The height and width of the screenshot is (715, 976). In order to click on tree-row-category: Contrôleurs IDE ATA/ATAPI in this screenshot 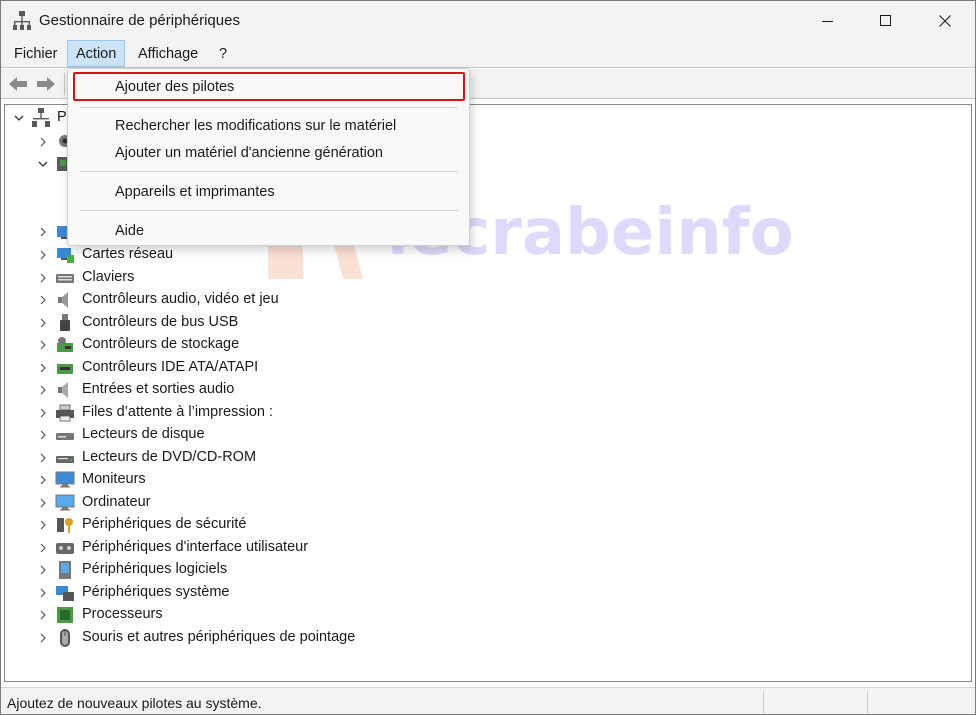, I will do `click(488, 368)`.